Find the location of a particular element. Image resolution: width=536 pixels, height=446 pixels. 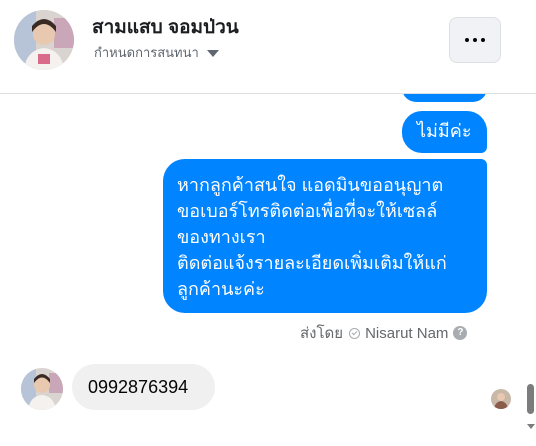

incoming-message: 0992876394 is located at coordinates (143, 387).